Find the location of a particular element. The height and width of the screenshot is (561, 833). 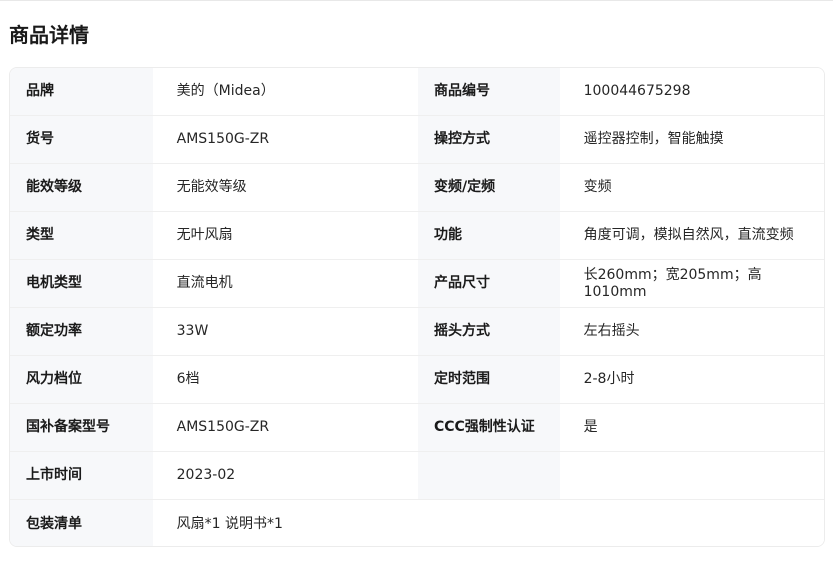

spec-value: 2-8小时 is located at coordinates (691, 379).